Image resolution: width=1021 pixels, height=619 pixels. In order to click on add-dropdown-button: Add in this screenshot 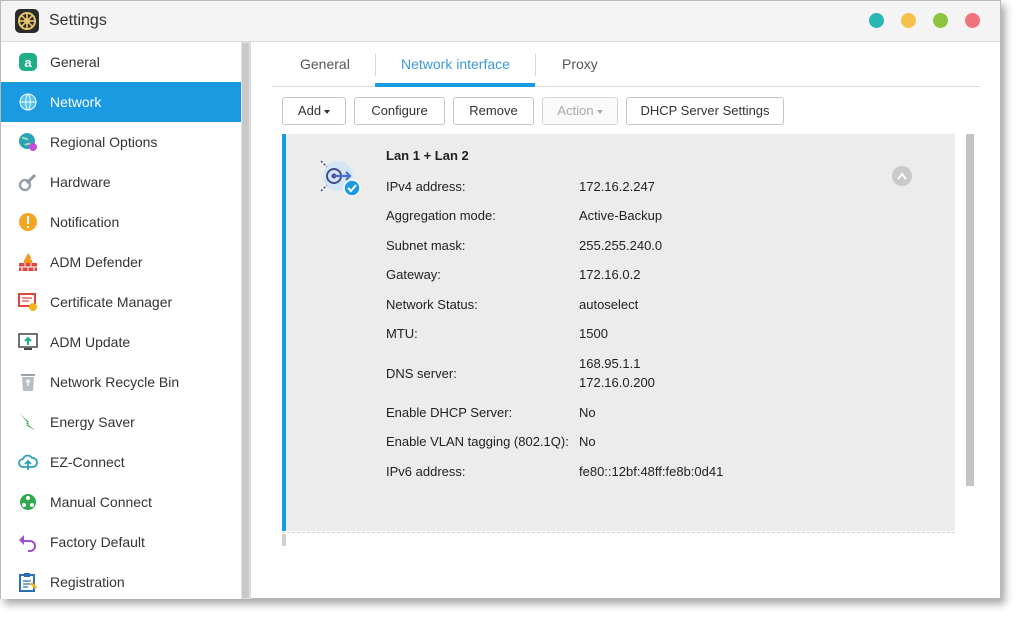, I will do `click(314, 111)`.